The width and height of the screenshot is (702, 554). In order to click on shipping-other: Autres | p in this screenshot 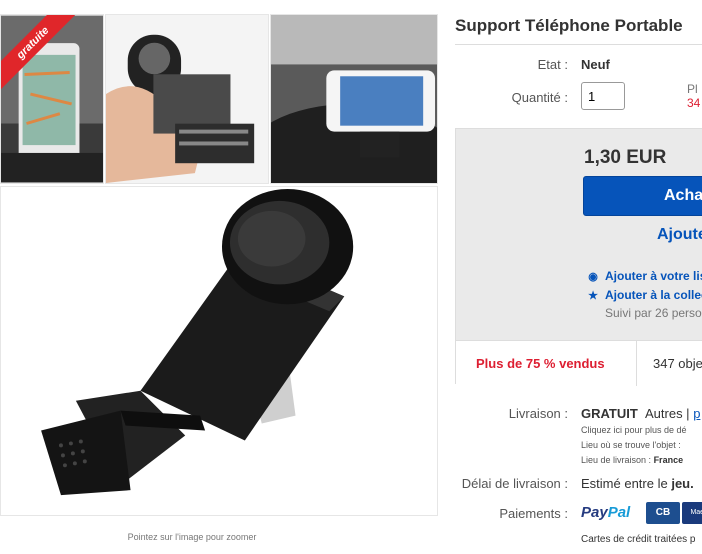, I will do `click(672, 413)`.